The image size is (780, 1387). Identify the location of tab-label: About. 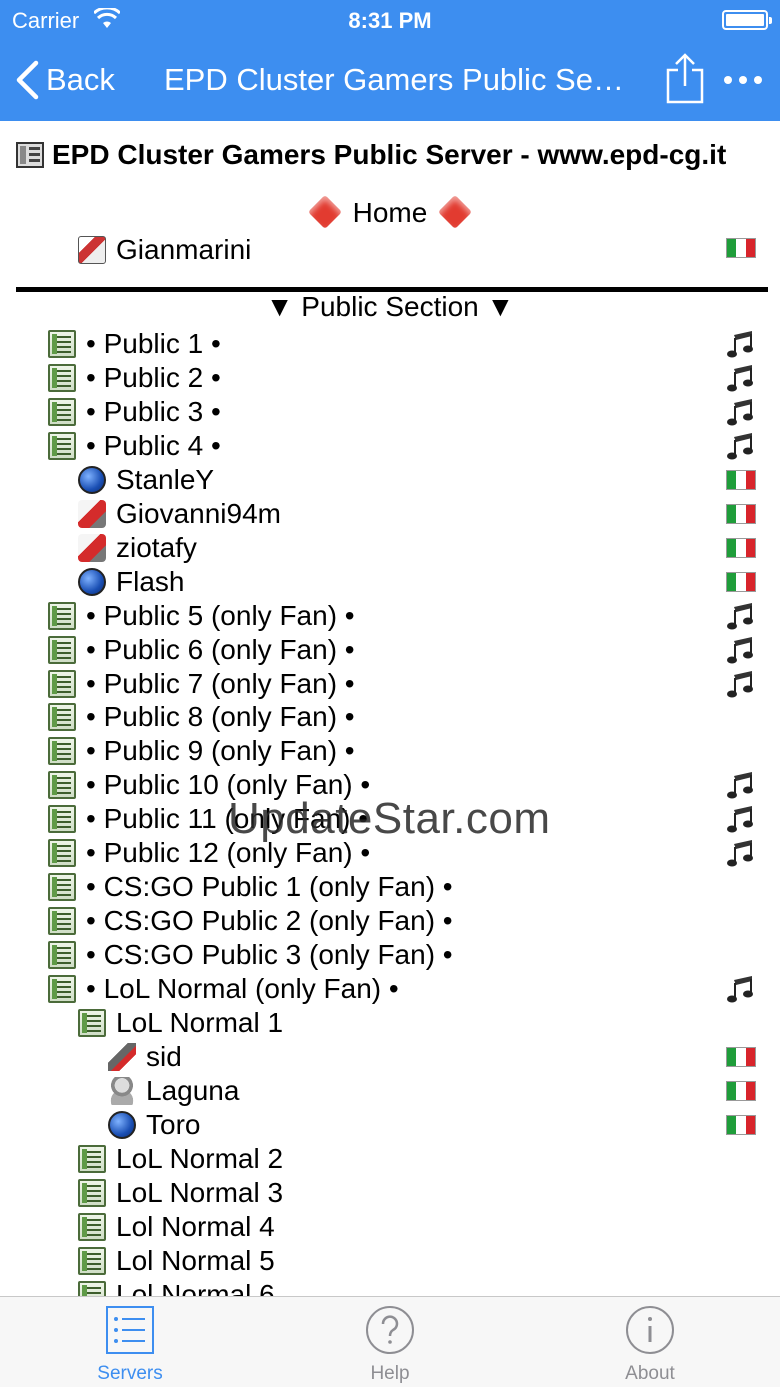
(650, 1373).